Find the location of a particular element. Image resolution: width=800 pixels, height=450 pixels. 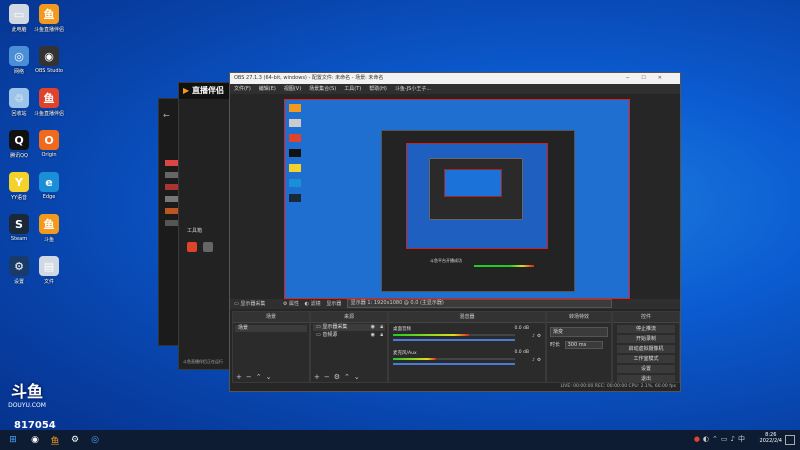

minimize-icon: ─ is located at coordinates (633, 78).